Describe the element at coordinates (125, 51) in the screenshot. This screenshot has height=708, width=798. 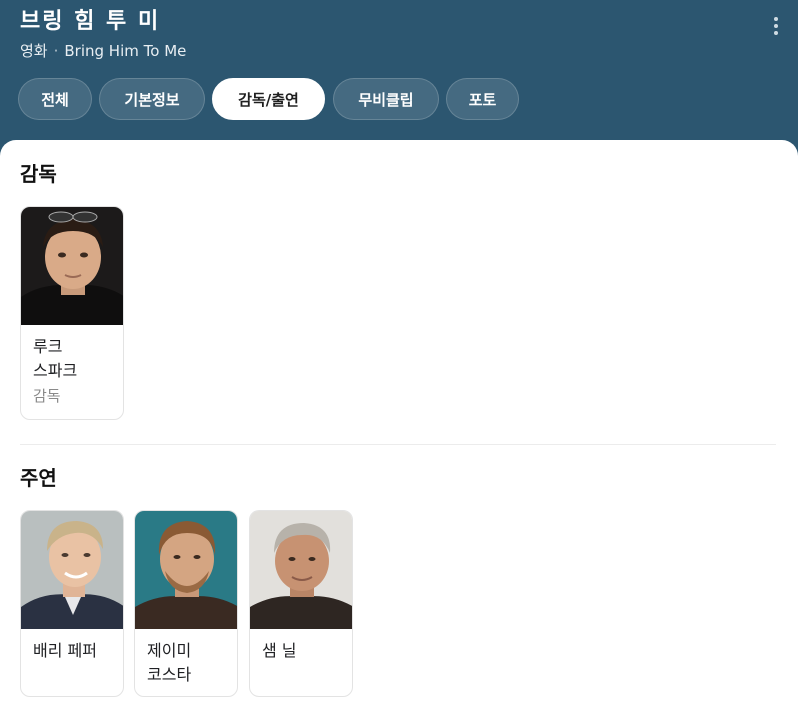
I see `original-title: Bring Him To Me` at that location.